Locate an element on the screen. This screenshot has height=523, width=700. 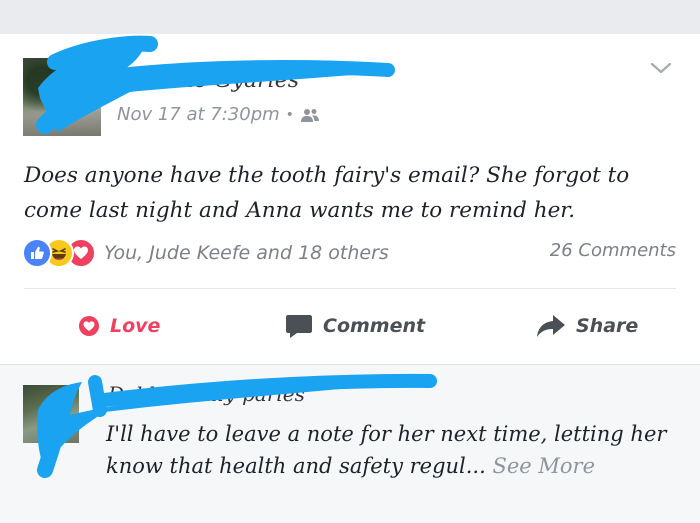
heart-icon is located at coordinates (89, 326).